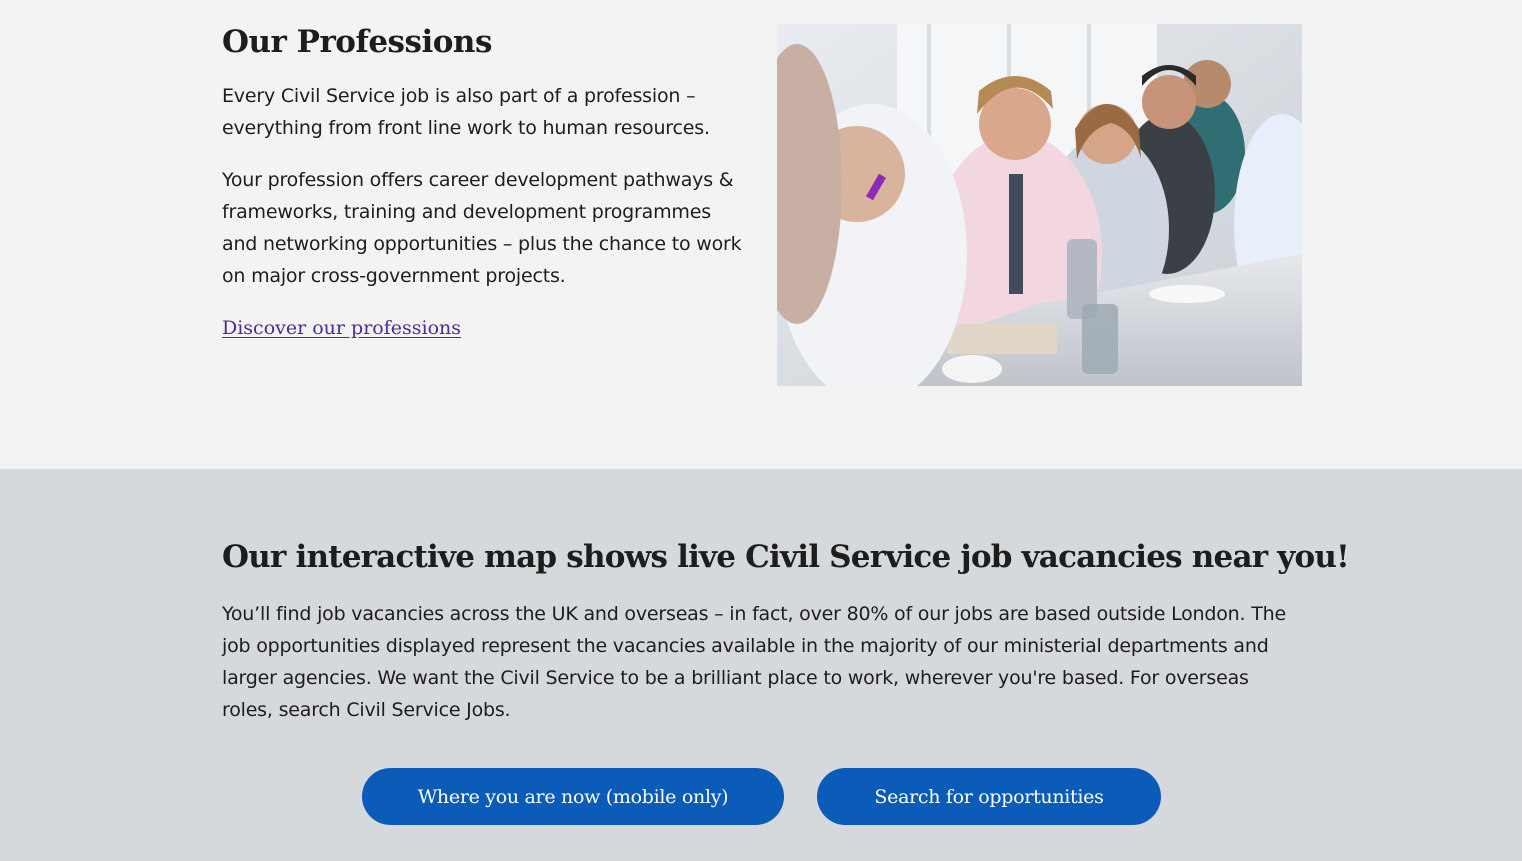 The width and height of the screenshot is (1522, 861). What do you see at coordinates (989, 796) in the screenshot?
I see `search-opportunities-button: Search for opportunities` at bounding box center [989, 796].